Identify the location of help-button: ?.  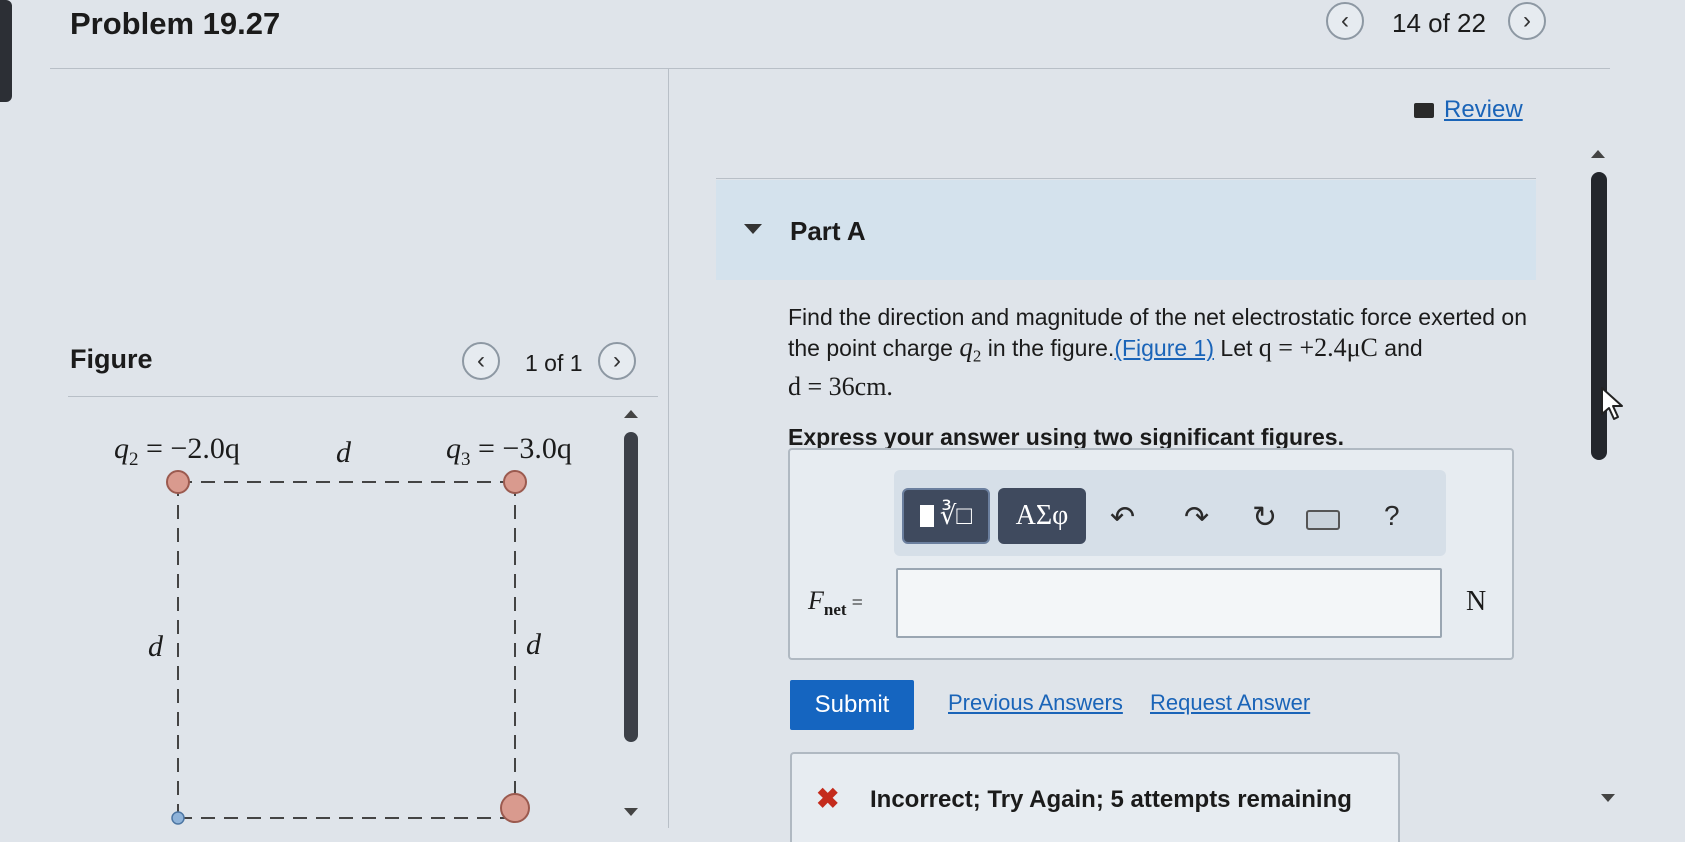
(1392, 516).